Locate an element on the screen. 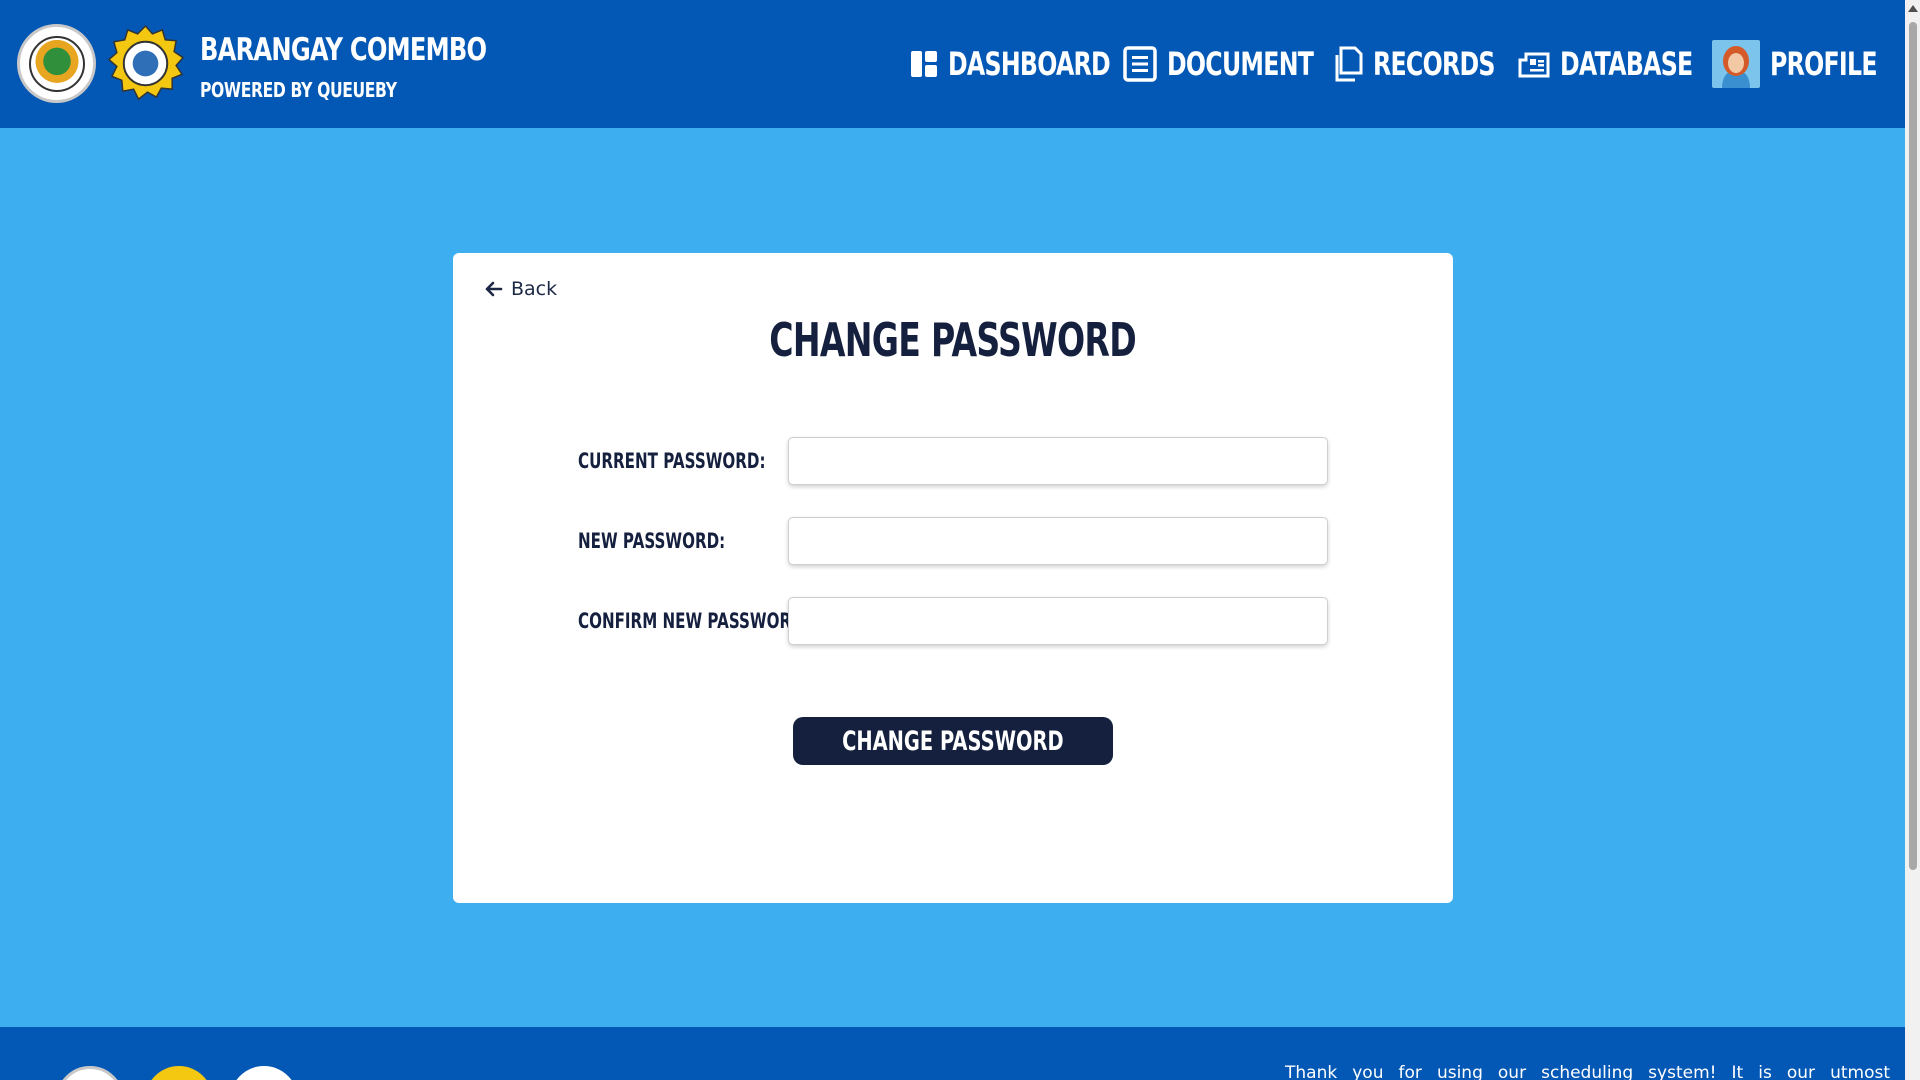  current-password-row: CURRENT PASSWORD: is located at coordinates (953, 461).